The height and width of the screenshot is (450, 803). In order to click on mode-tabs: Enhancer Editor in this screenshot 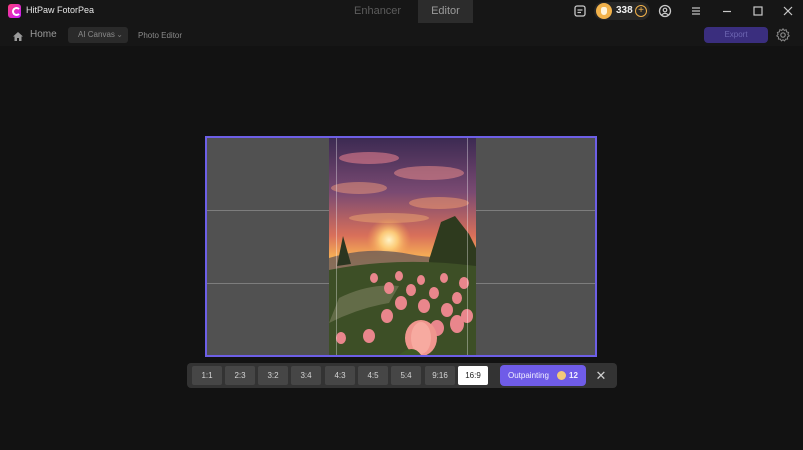, I will do `click(405, 11)`.